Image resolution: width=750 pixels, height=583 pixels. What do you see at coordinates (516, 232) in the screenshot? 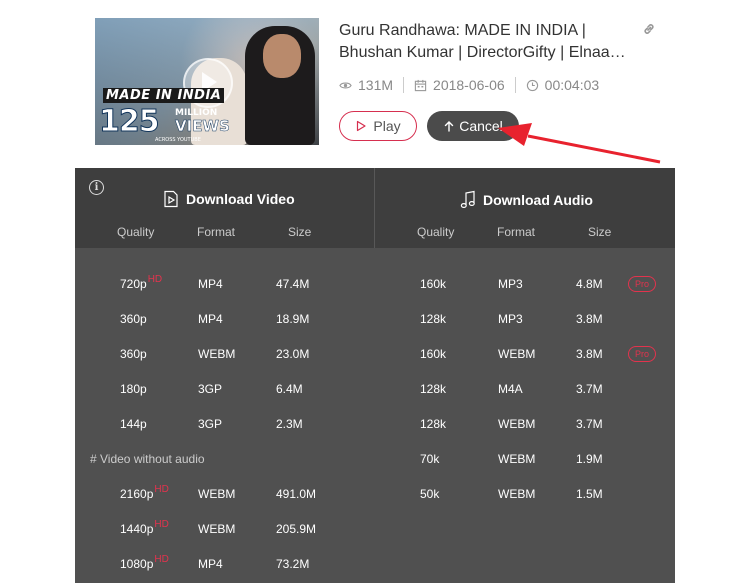
I see `audio-col-format: Format` at bounding box center [516, 232].